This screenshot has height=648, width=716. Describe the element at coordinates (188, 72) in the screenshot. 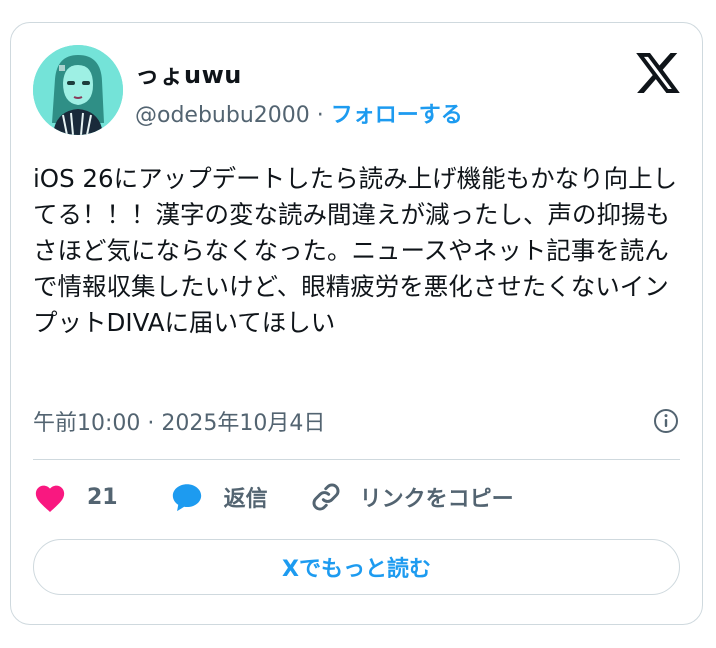

I see `author-display-name: っょuwu` at that location.